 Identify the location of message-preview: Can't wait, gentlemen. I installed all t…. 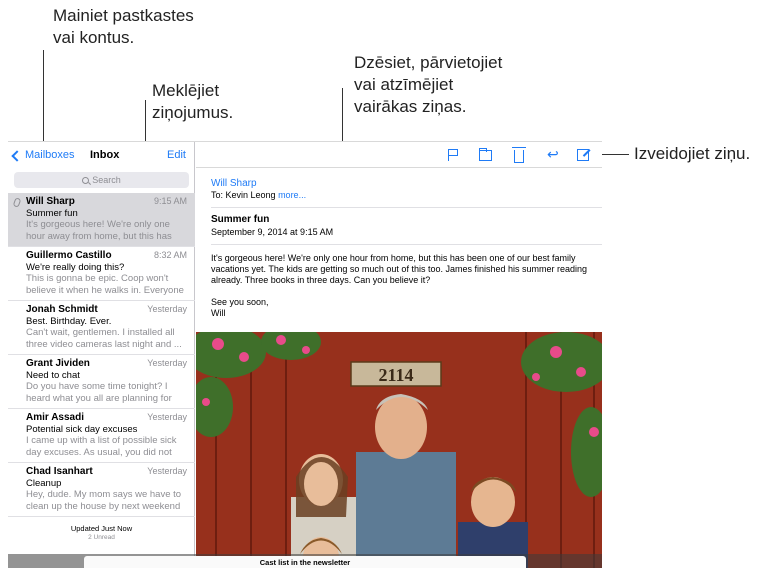
(104, 338).